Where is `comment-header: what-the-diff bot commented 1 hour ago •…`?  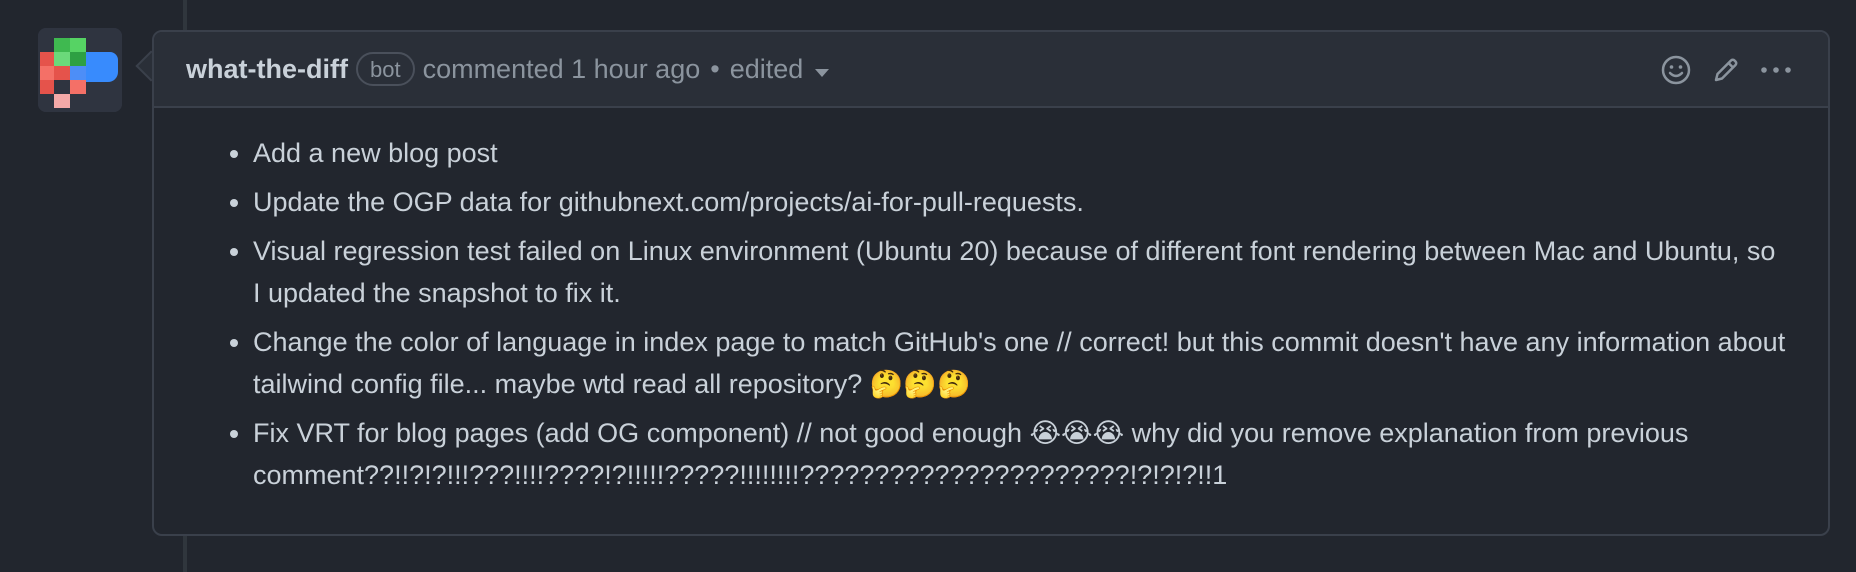
comment-header: what-the-diff bot commented 1 hour ago •… is located at coordinates (991, 70).